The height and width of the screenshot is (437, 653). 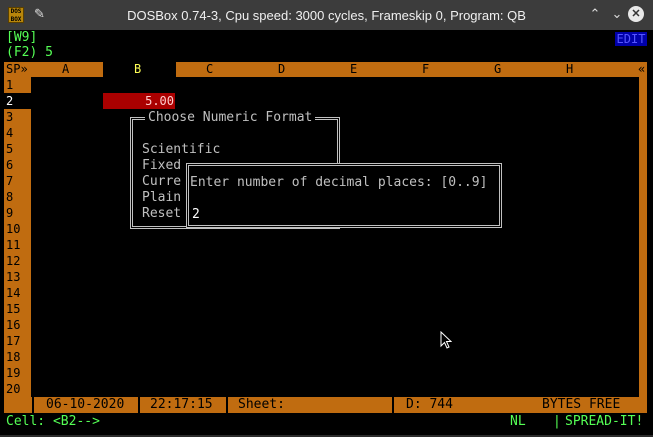 What do you see at coordinates (13, 229) in the screenshot?
I see `row-header: 10` at bounding box center [13, 229].